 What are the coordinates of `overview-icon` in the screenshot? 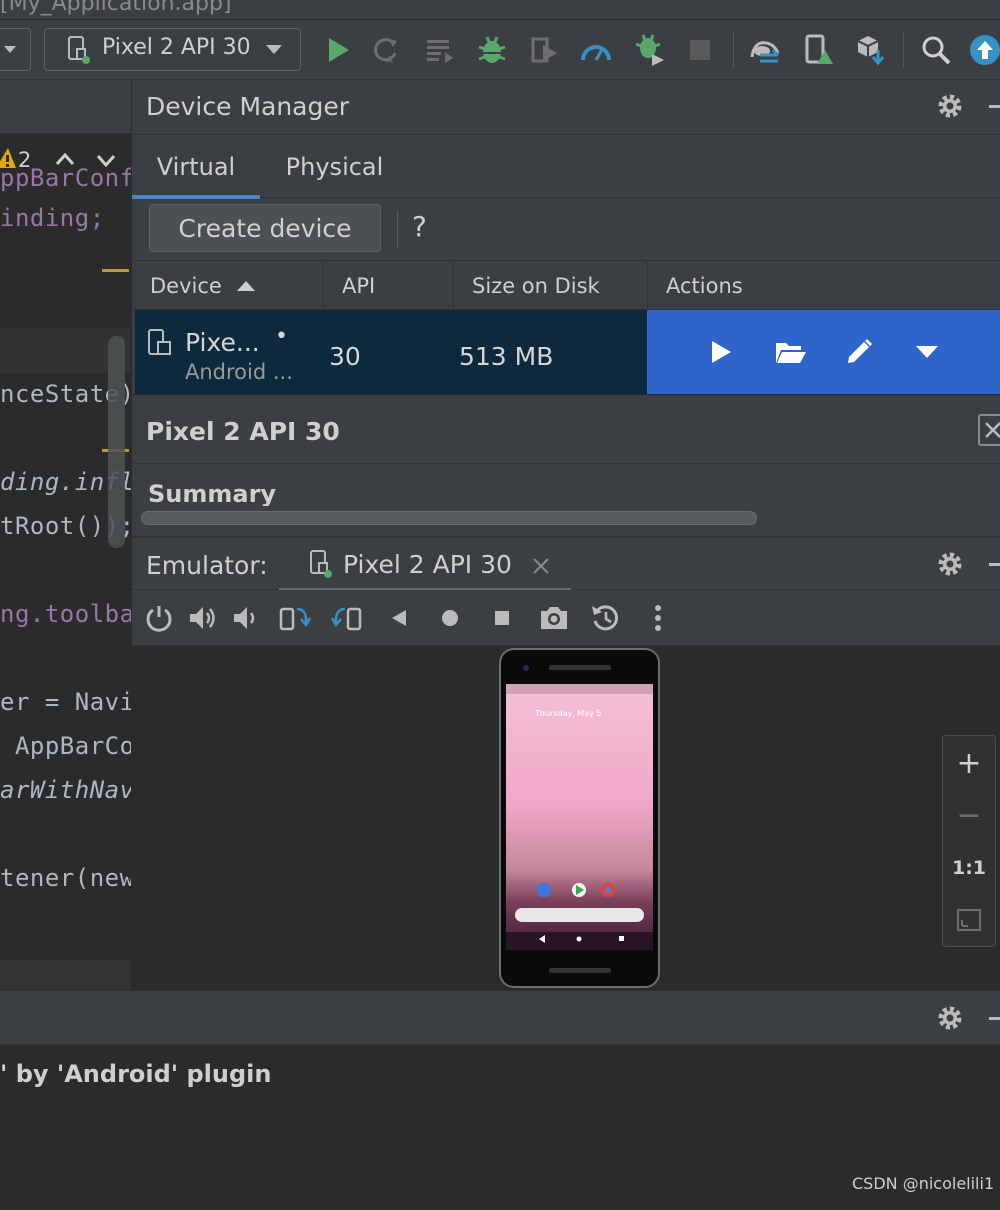 It's located at (502, 618).